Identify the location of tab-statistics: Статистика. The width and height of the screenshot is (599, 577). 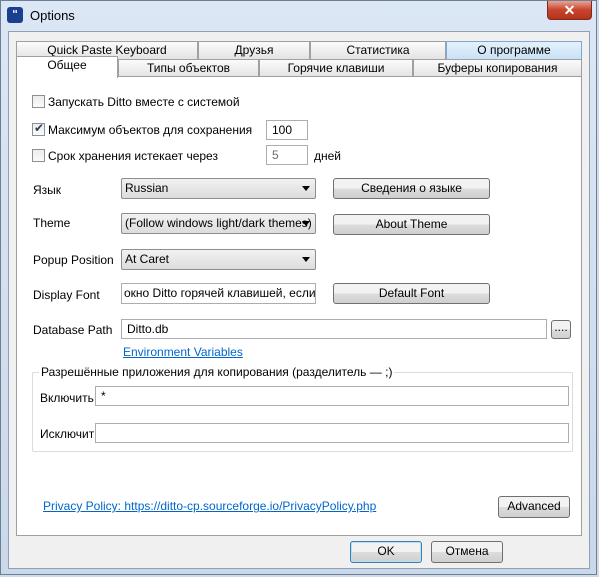
(378, 50).